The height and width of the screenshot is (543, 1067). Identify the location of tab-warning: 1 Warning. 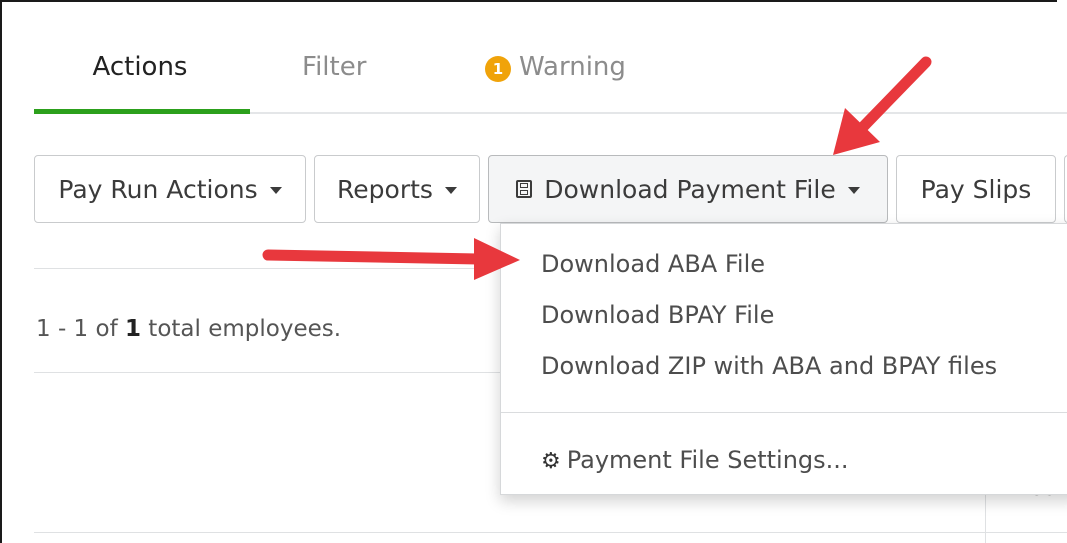
(555, 67).